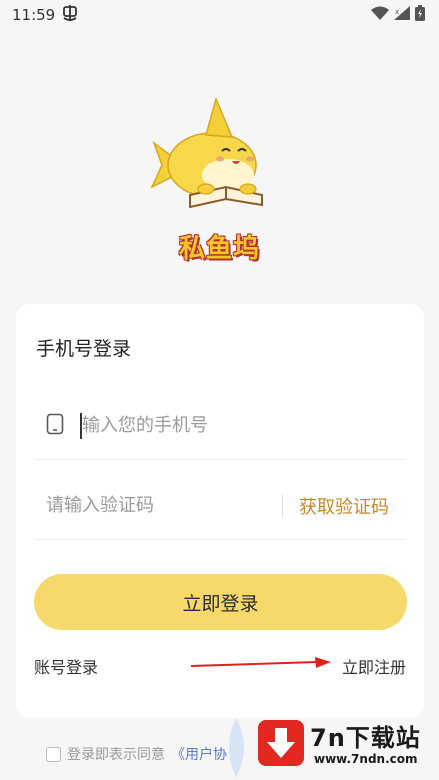 This screenshot has height=780, width=439. Describe the element at coordinates (374, 666) in the screenshot. I see `register-link: 立即注册` at that location.